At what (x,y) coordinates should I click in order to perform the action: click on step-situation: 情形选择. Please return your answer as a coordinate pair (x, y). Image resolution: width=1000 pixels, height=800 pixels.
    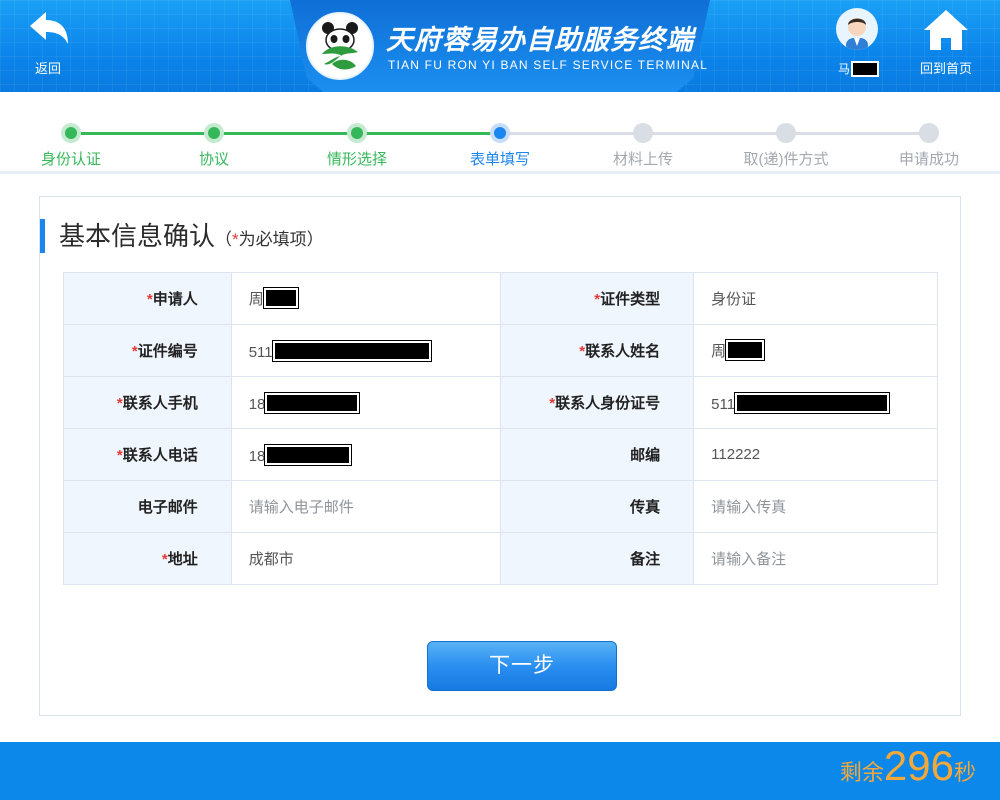
    Looking at the image, I should click on (357, 133).